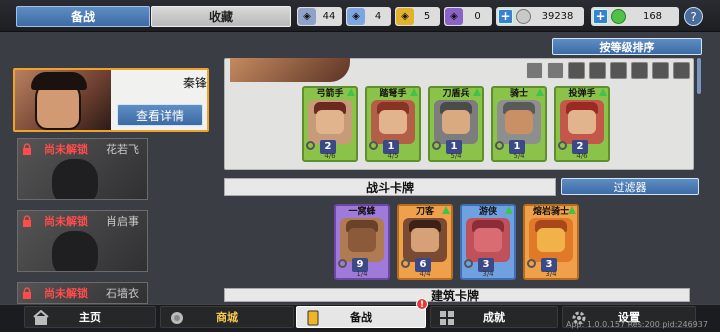 The height and width of the screenshot is (332, 720). I want to click on nav-prepare: 备战, so click(361, 317).